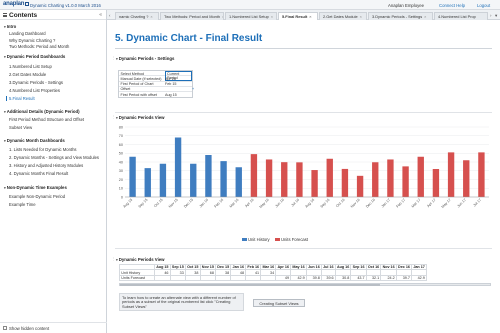 The width and height of the screenshot is (500, 333). Describe the element at coordinates (419, 267) in the screenshot. I see `column-header: Jan 17` at that location.